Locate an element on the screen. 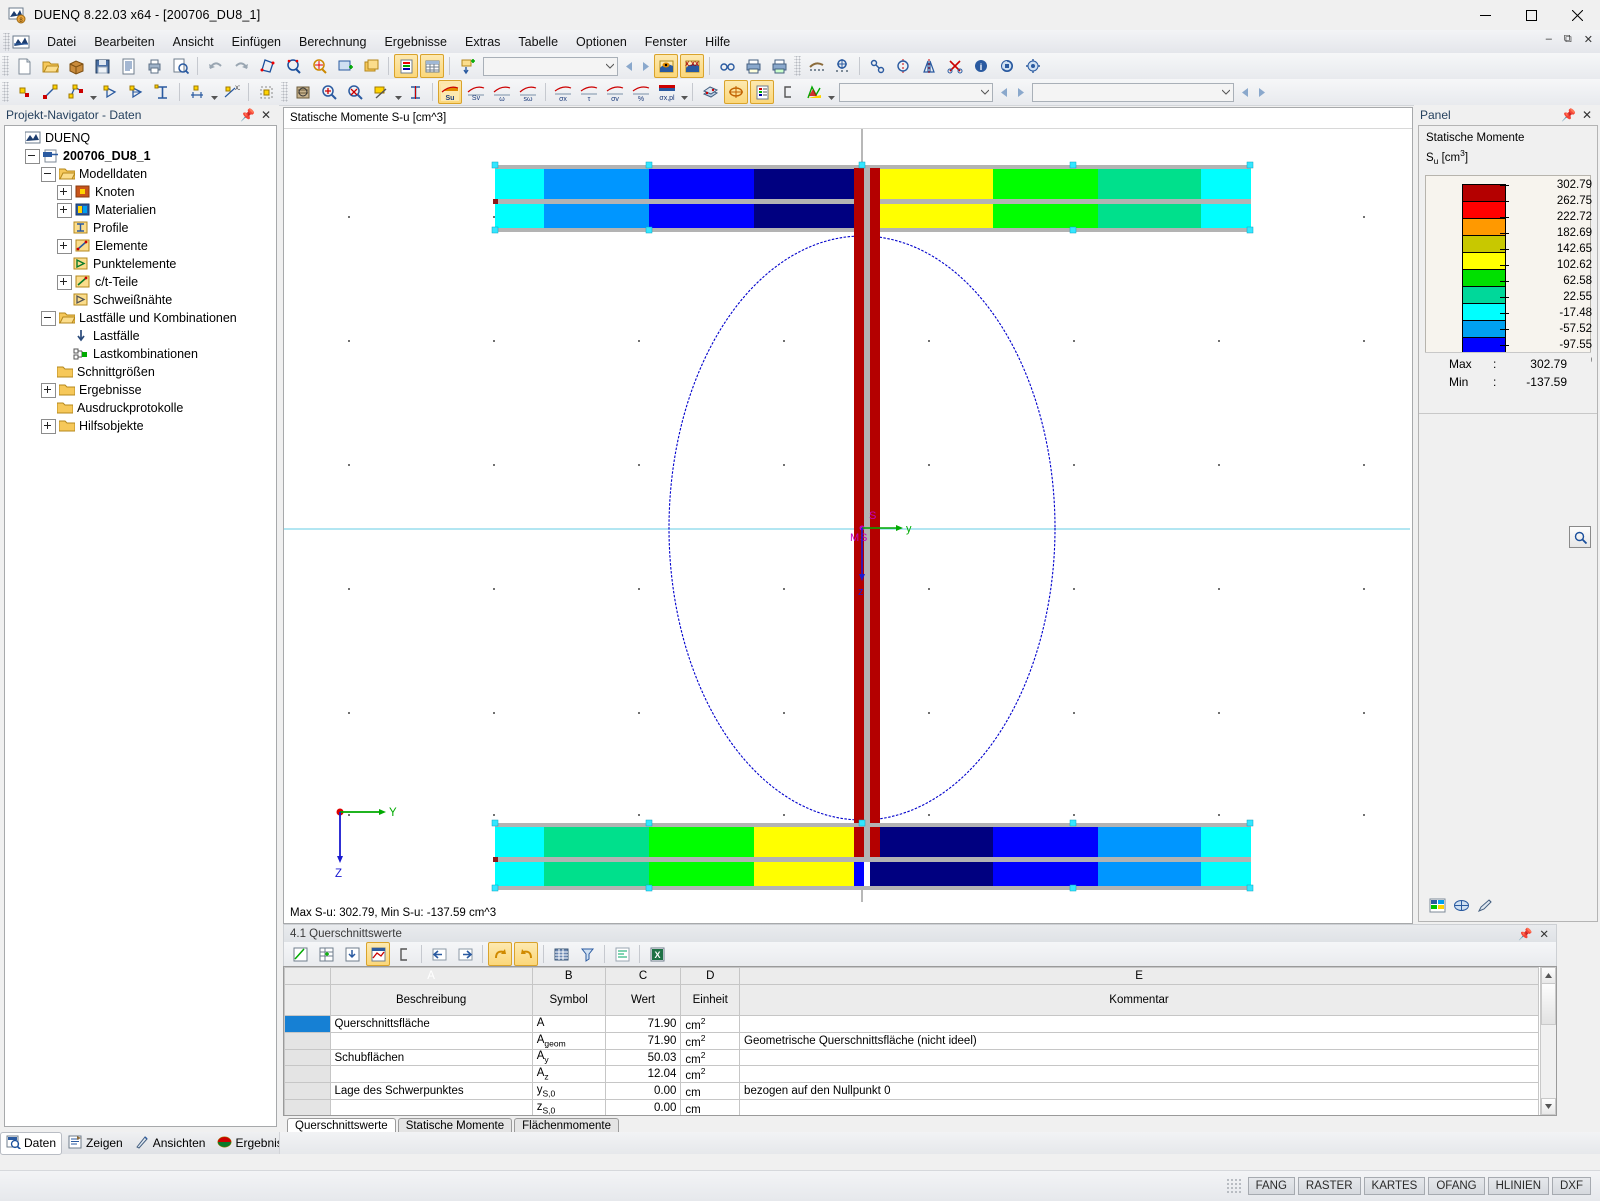 The width and height of the screenshot is (1600, 1201). new-view-icon is located at coordinates (345, 66).